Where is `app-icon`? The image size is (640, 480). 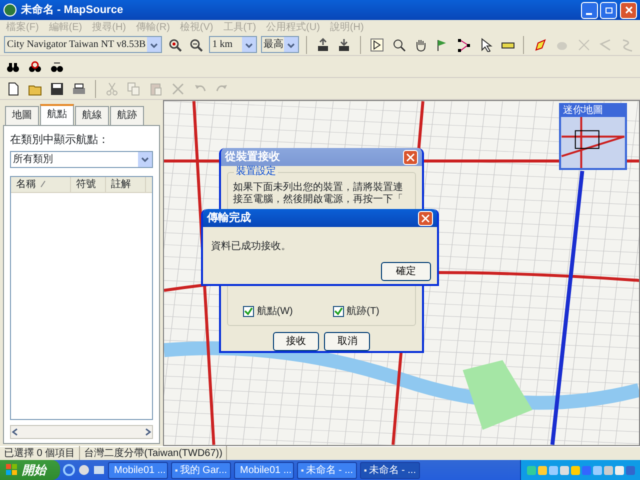
app-icon is located at coordinates (10, 10).